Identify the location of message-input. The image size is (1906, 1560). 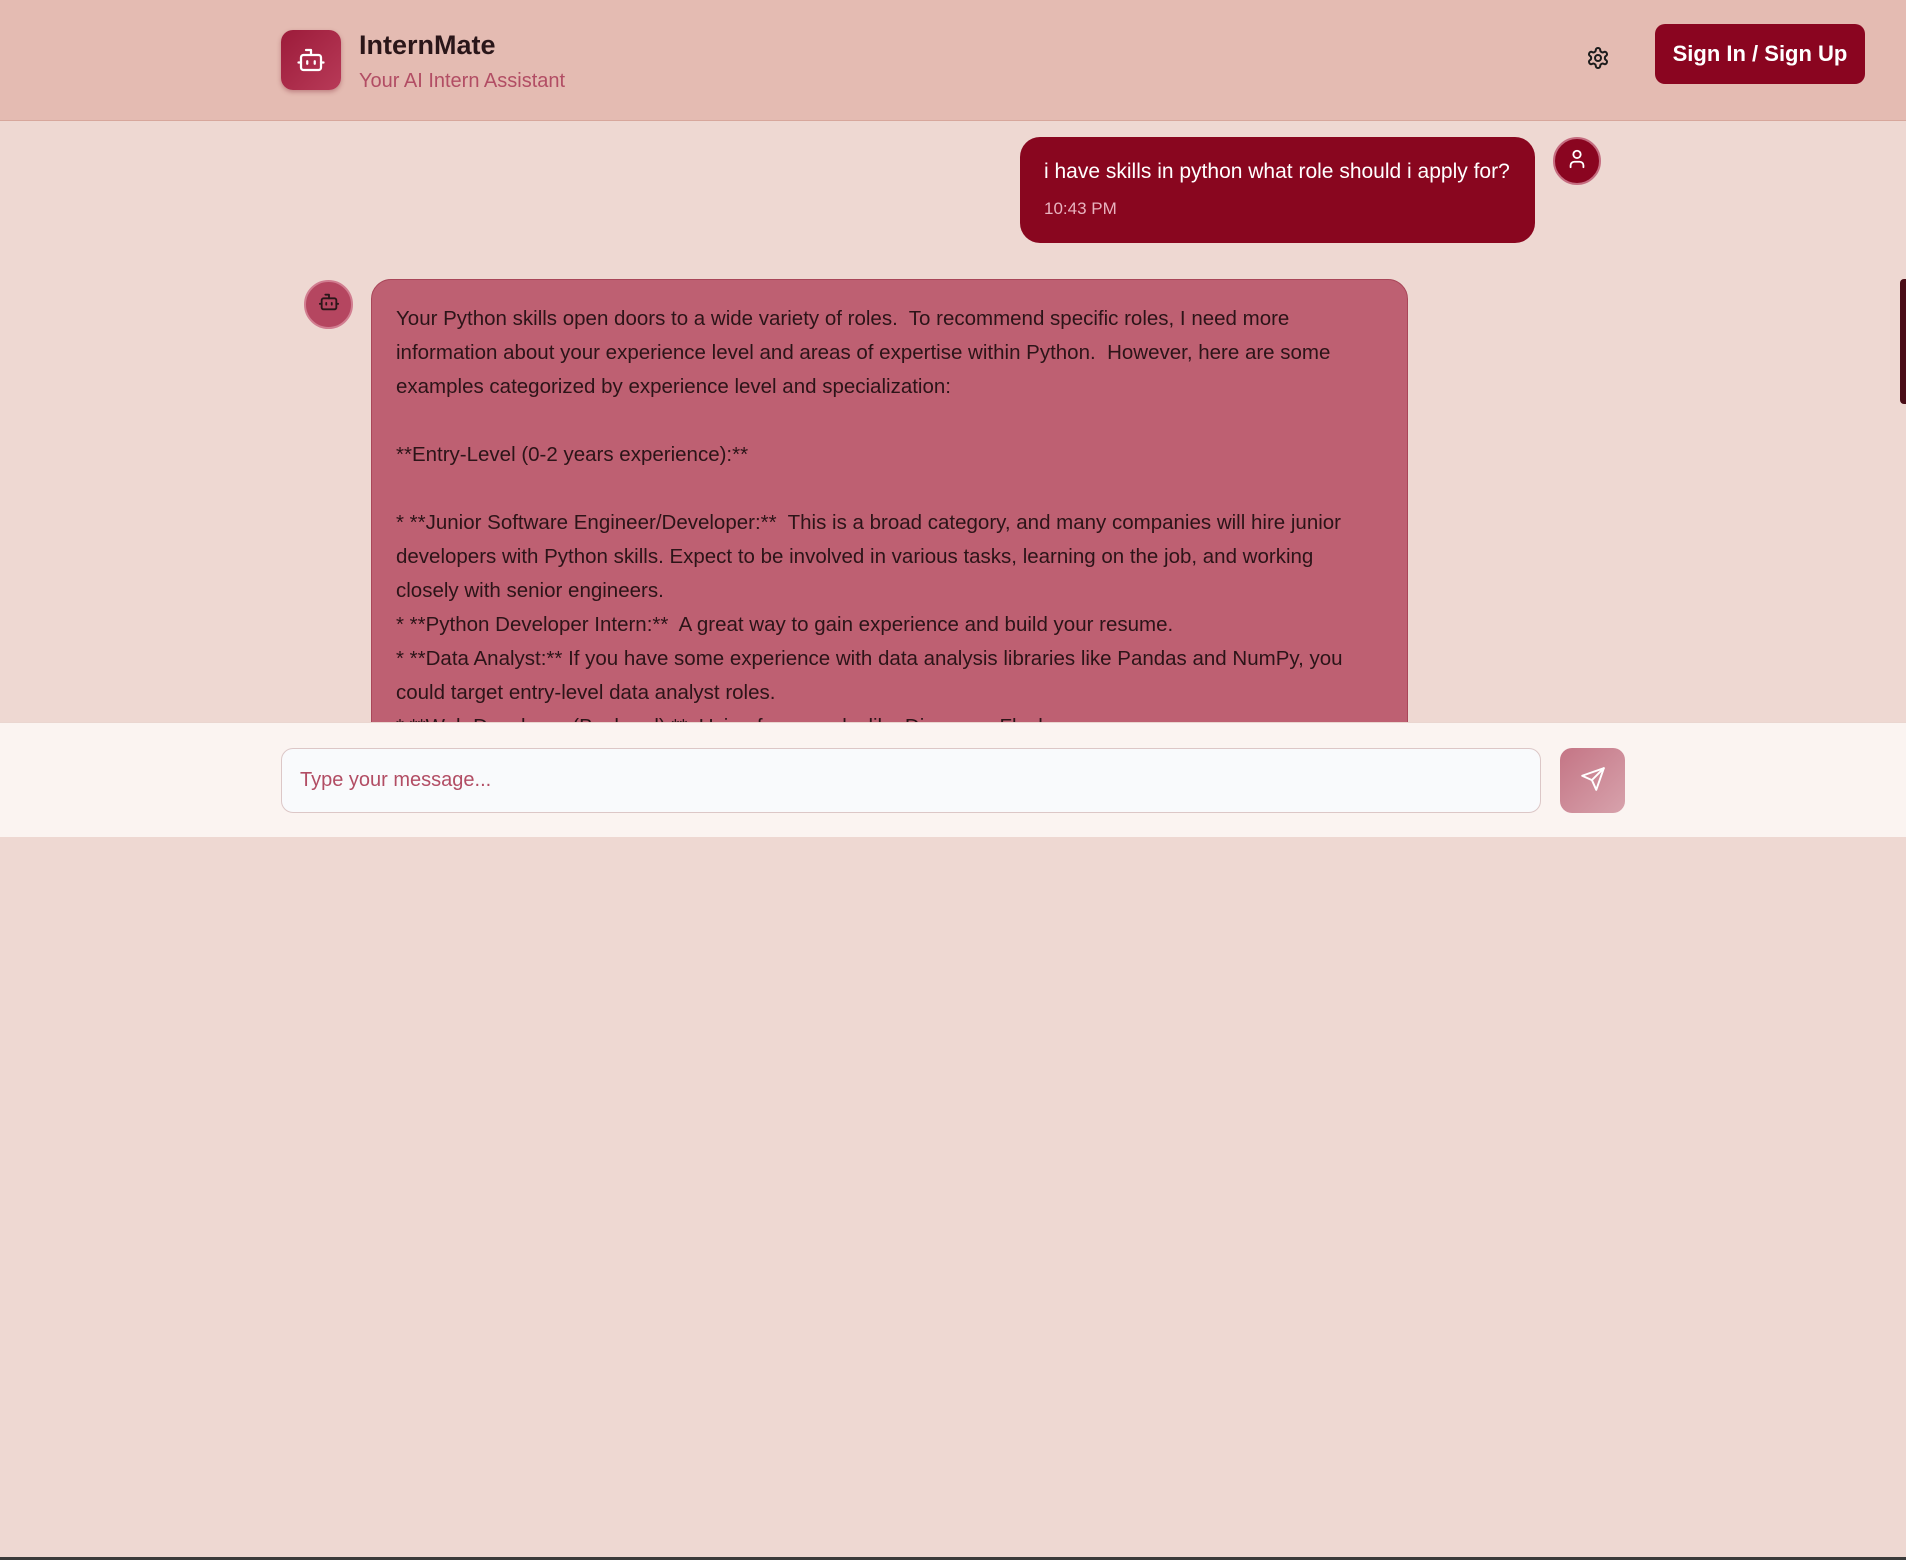
(911, 780).